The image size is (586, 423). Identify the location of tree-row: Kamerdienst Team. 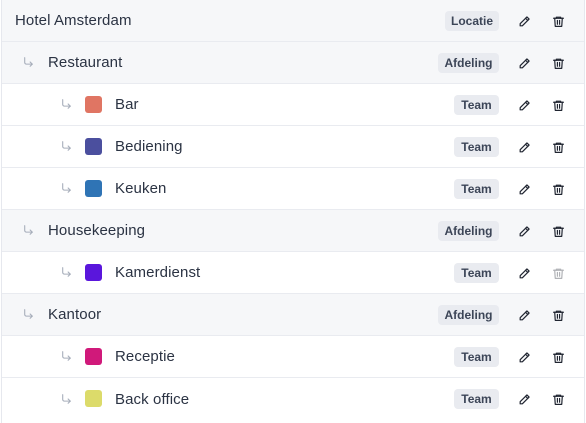
(293, 273).